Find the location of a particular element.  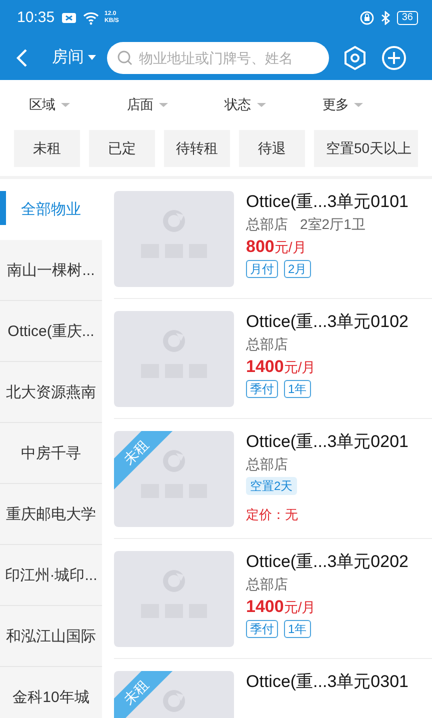

filter-dropdown: 区域 is located at coordinates (78, 105).